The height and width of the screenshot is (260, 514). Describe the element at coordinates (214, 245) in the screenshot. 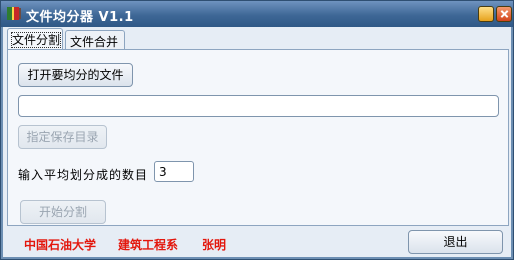

I see `credit-author: 张明` at that location.